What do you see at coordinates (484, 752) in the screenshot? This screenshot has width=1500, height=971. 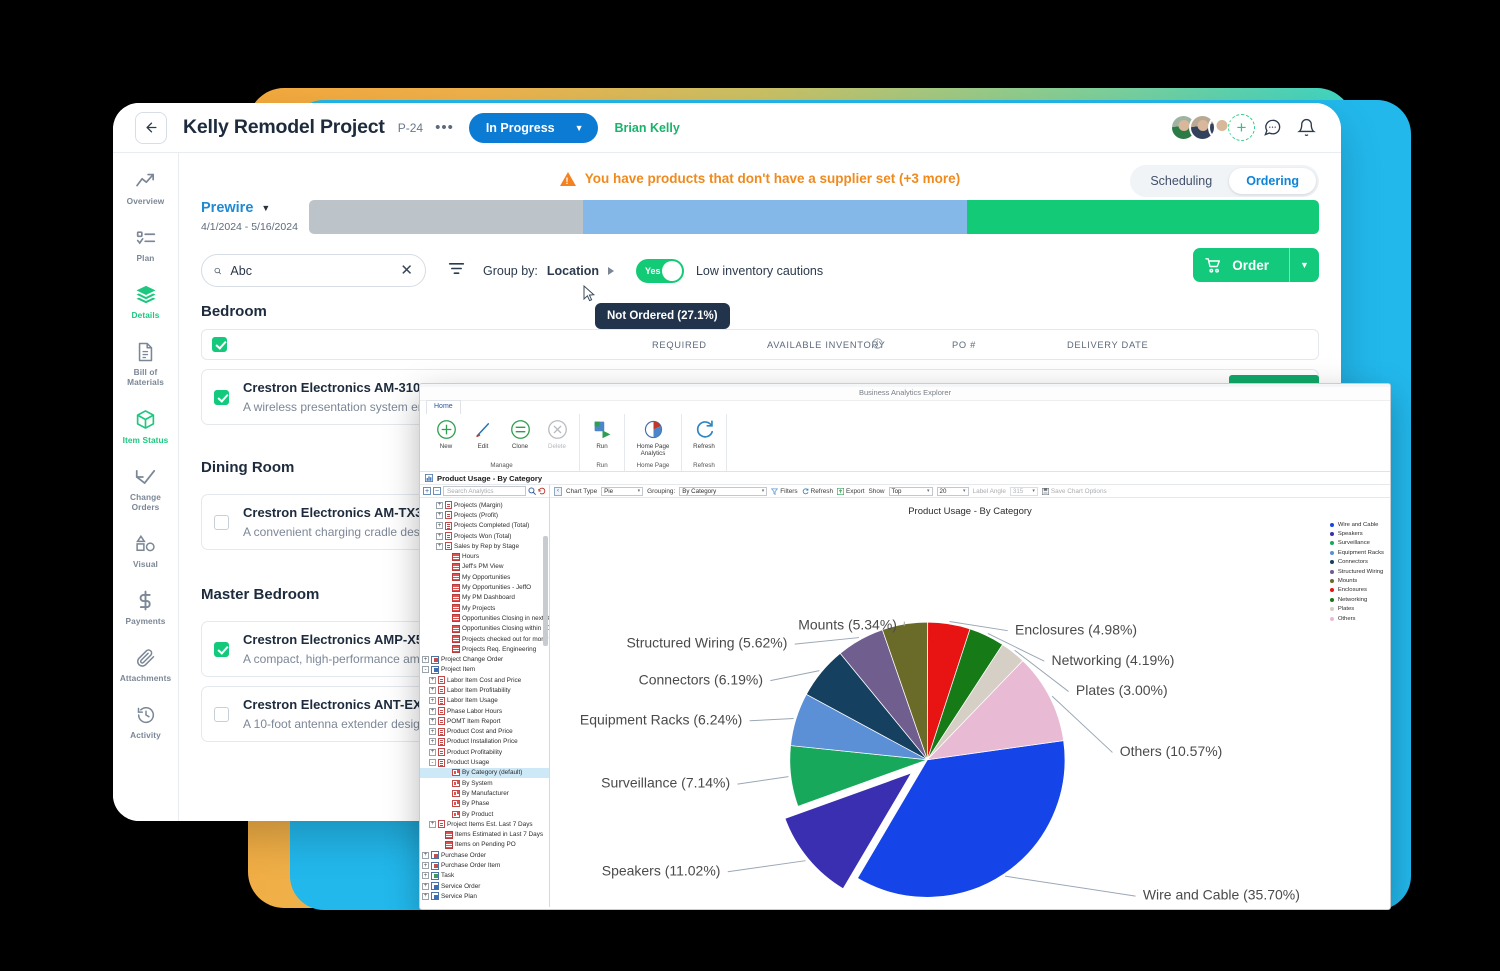 I see `tree-item: + Product Profitability` at bounding box center [484, 752].